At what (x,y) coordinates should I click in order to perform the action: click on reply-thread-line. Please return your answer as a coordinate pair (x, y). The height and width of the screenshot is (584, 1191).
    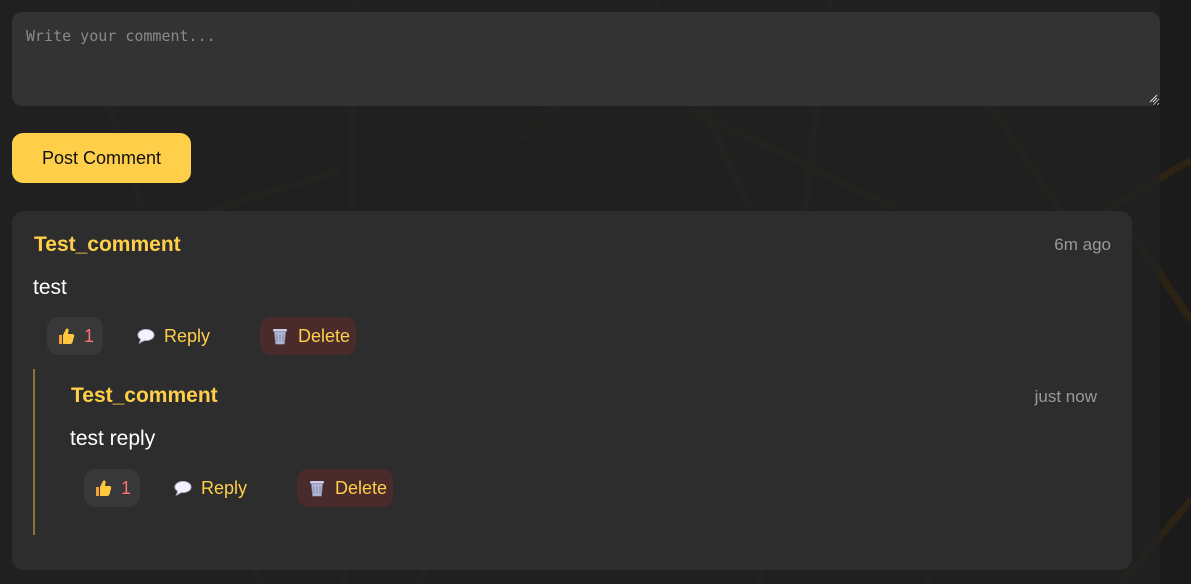
    Looking at the image, I should click on (34, 452).